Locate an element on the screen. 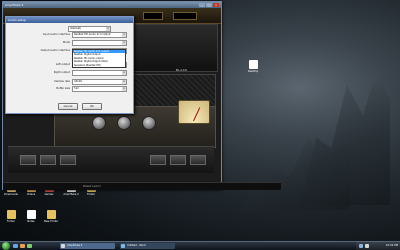 The image size is (400, 250). volume-icon is located at coordinates (367, 246).